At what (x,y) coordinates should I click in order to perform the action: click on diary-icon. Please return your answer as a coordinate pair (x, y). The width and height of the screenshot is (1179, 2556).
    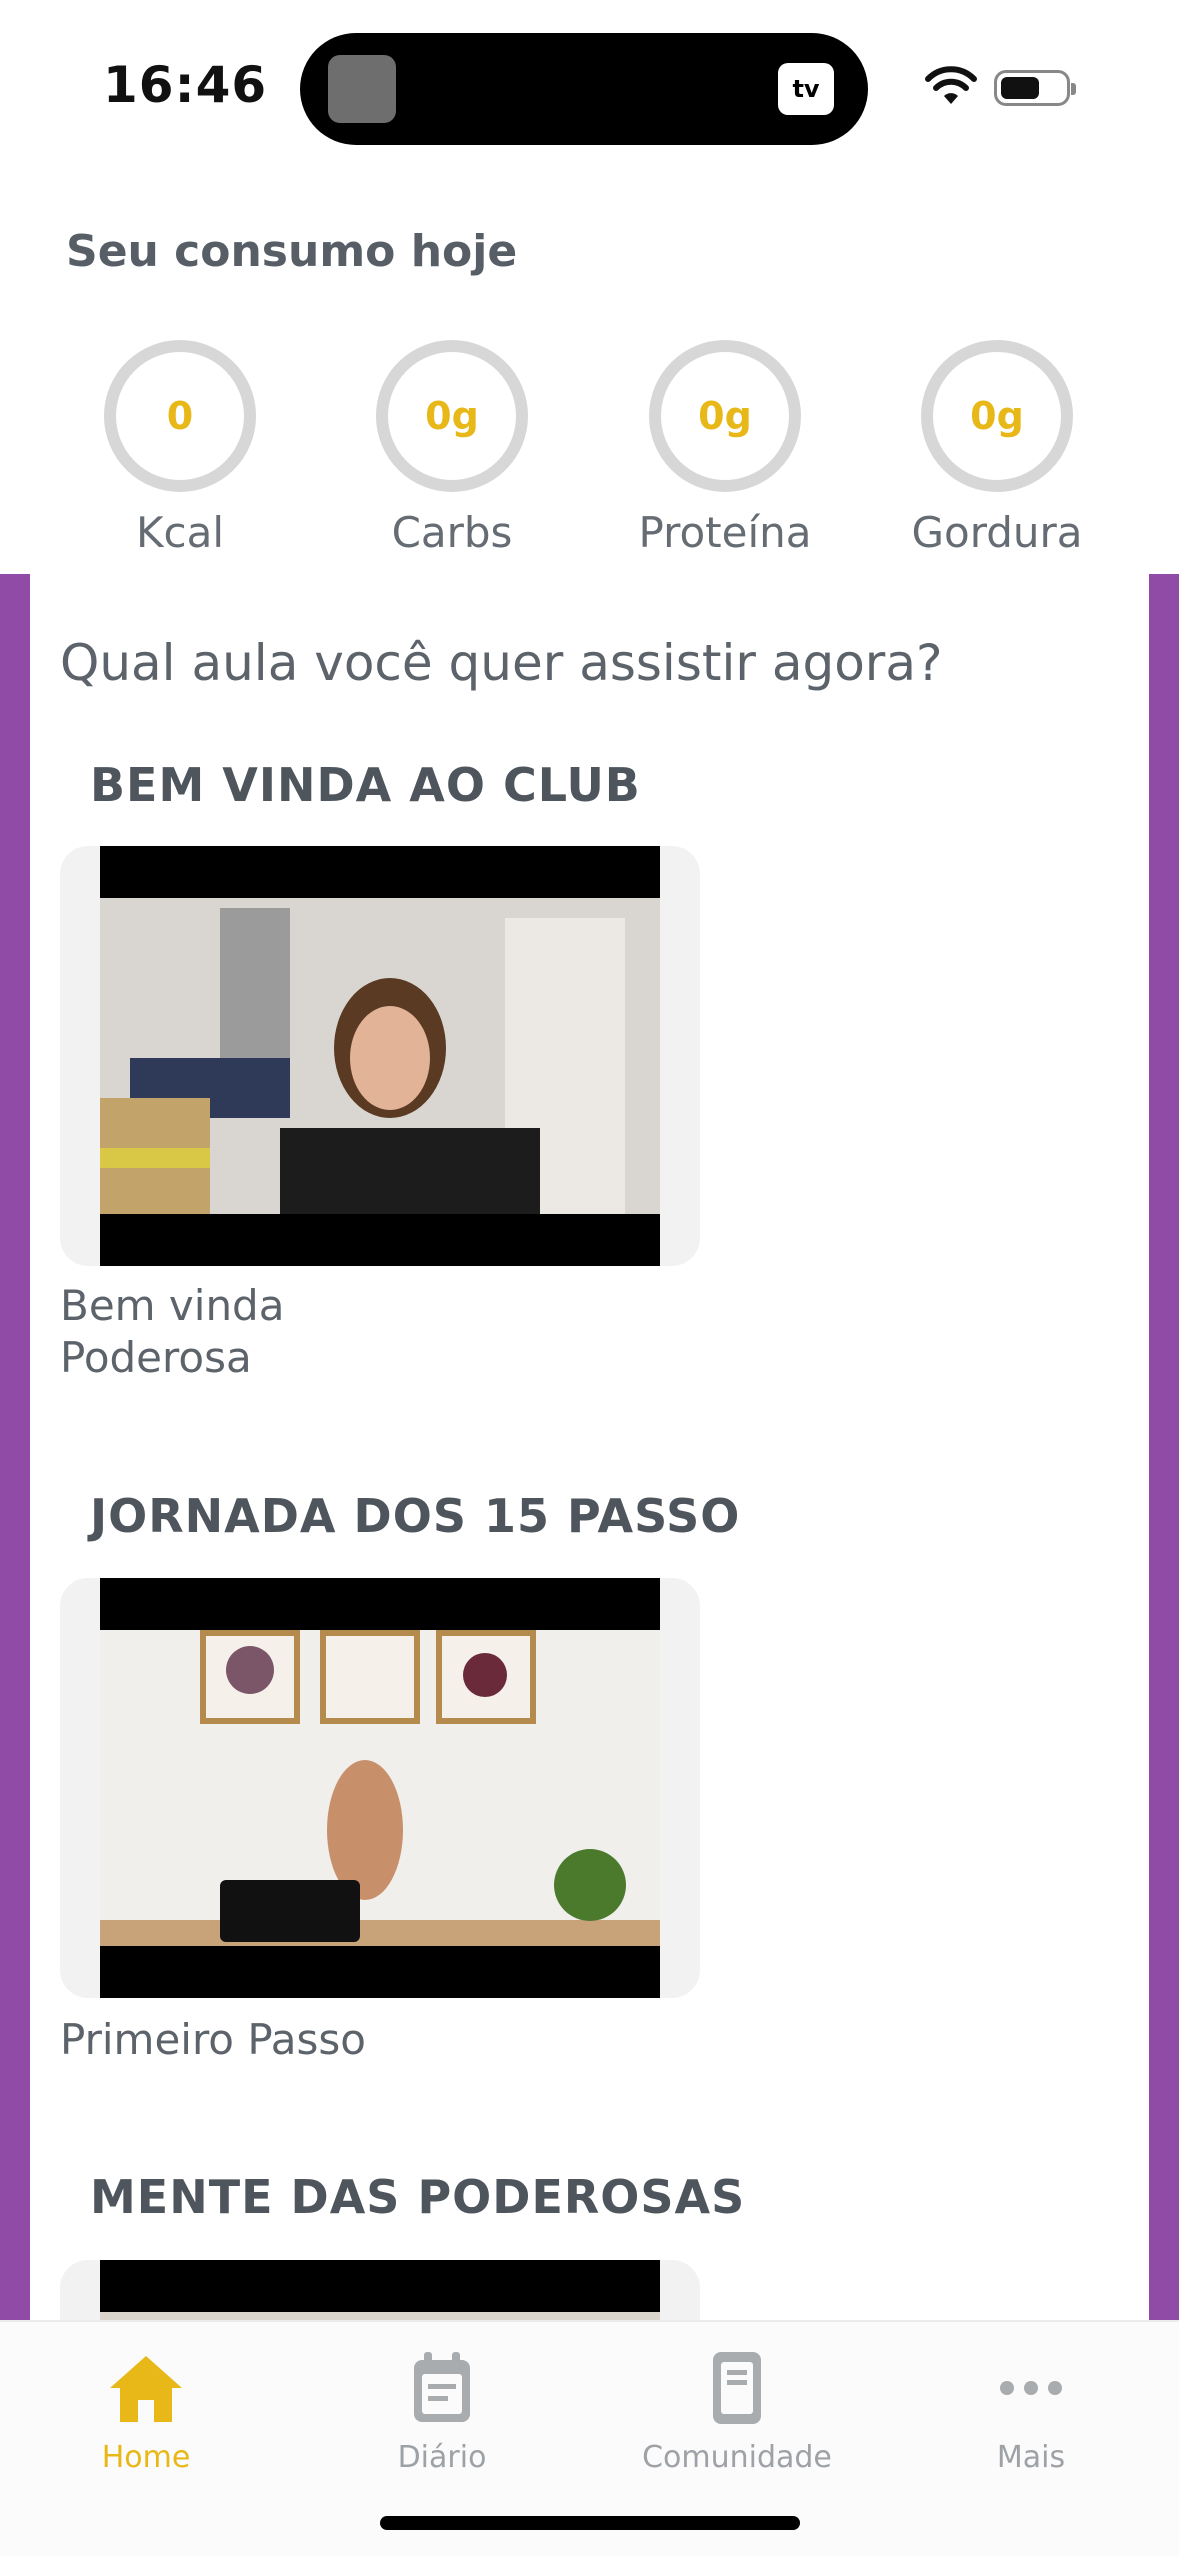
    Looking at the image, I should click on (442, 2387).